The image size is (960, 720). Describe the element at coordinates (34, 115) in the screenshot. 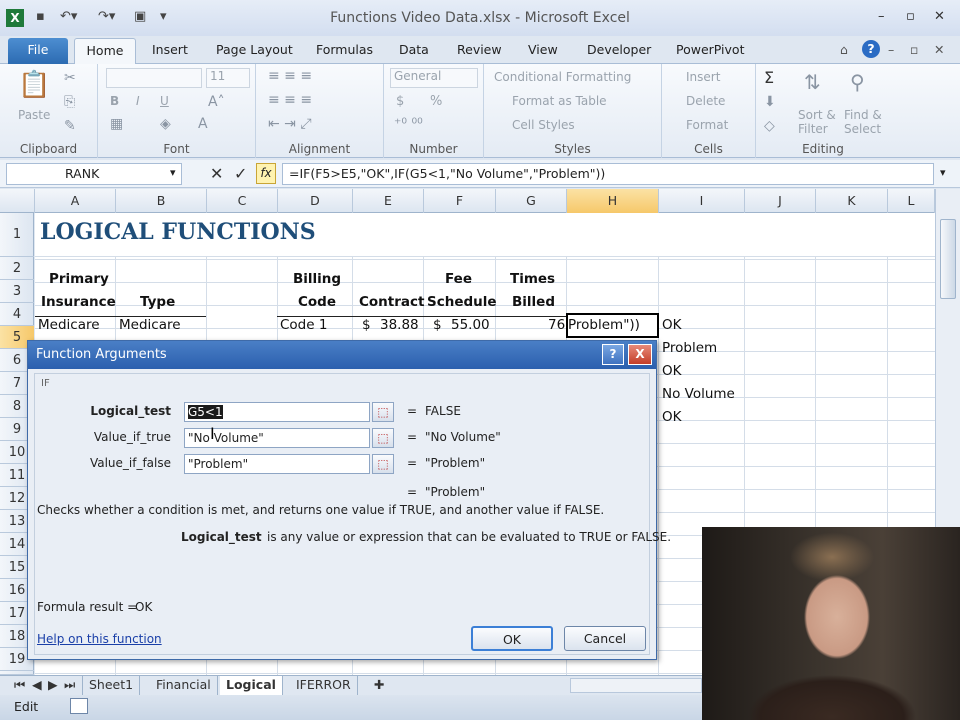

I see `paste-label: Paste` at that location.